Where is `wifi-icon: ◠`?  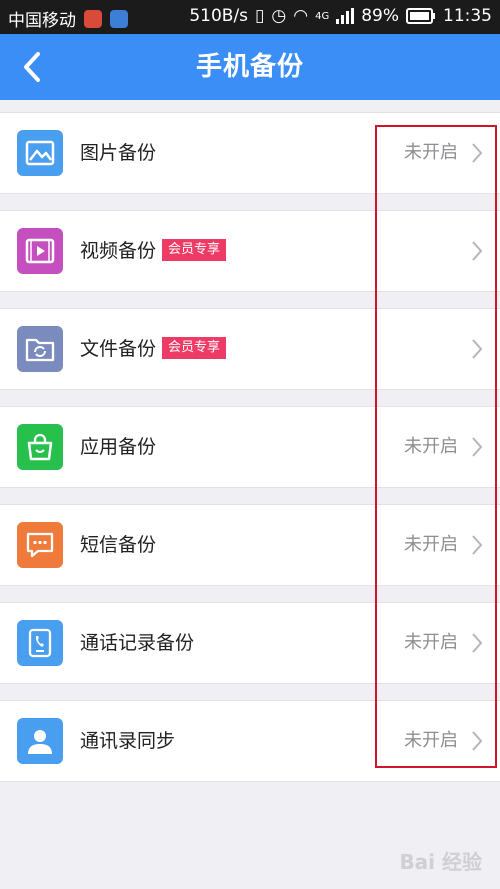 wifi-icon: ◠ is located at coordinates (301, 16).